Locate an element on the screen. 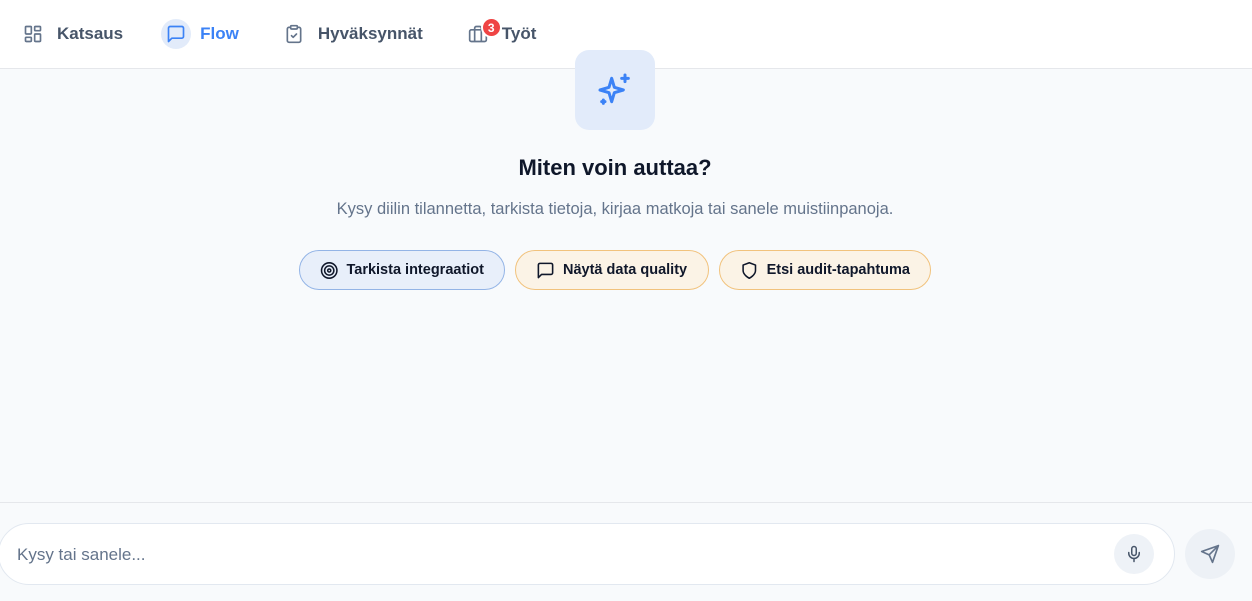 Image resolution: width=1252 pixels, height=601 pixels. hero-title: Miten voin auttaa? is located at coordinates (615, 167).